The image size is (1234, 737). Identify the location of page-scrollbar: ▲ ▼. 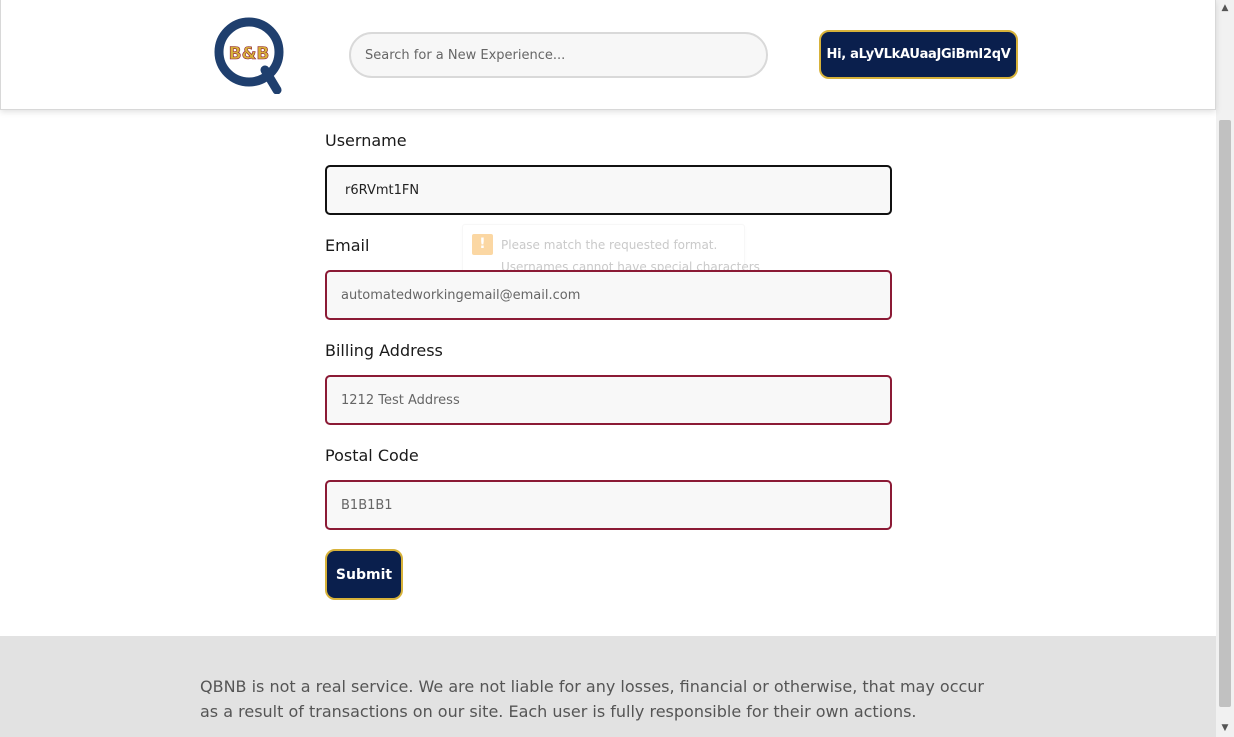
(1225, 368).